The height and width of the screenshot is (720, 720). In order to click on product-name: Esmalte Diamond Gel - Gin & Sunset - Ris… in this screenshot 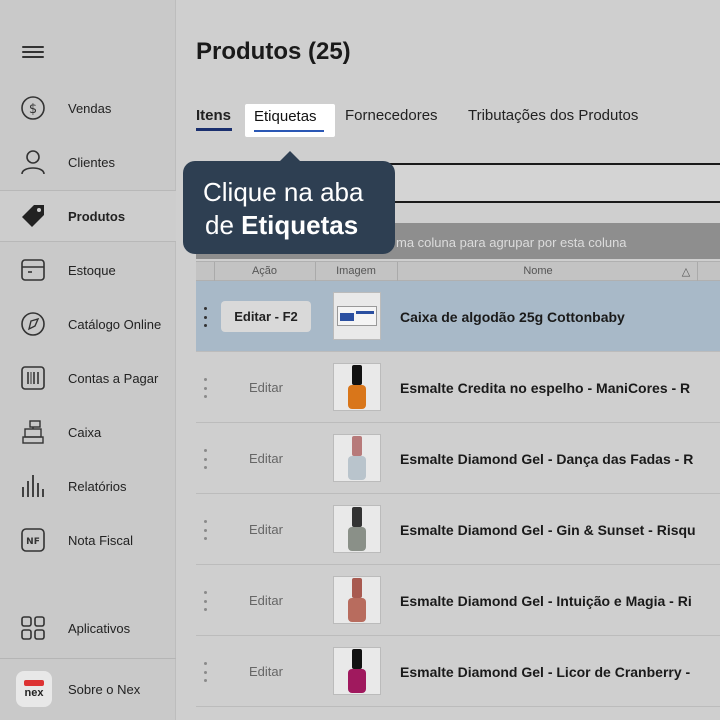, I will do `click(548, 530)`.